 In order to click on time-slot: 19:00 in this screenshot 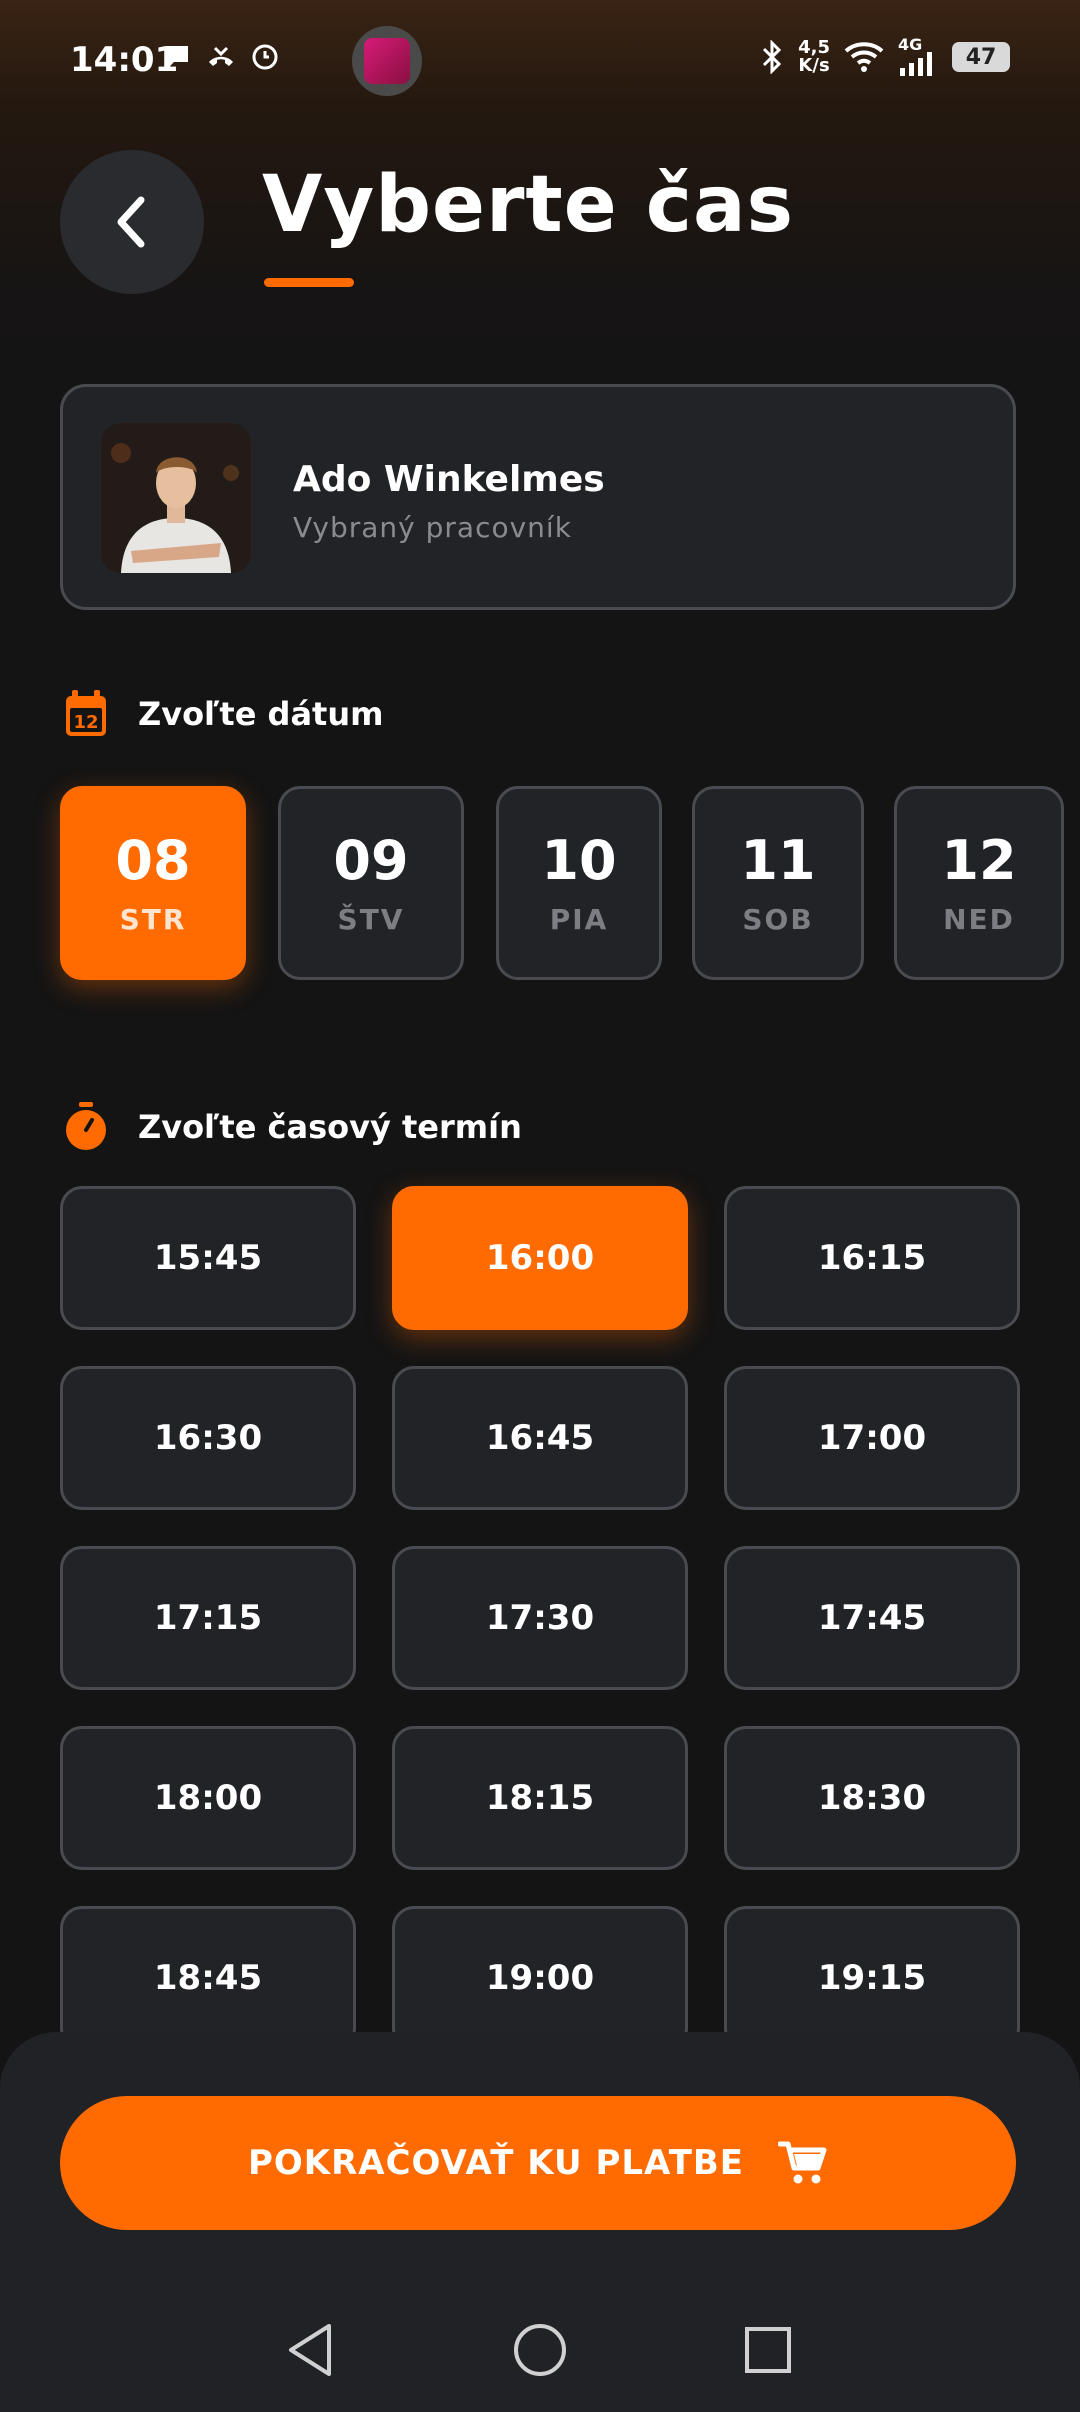, I will do `click(540, 1978)`.